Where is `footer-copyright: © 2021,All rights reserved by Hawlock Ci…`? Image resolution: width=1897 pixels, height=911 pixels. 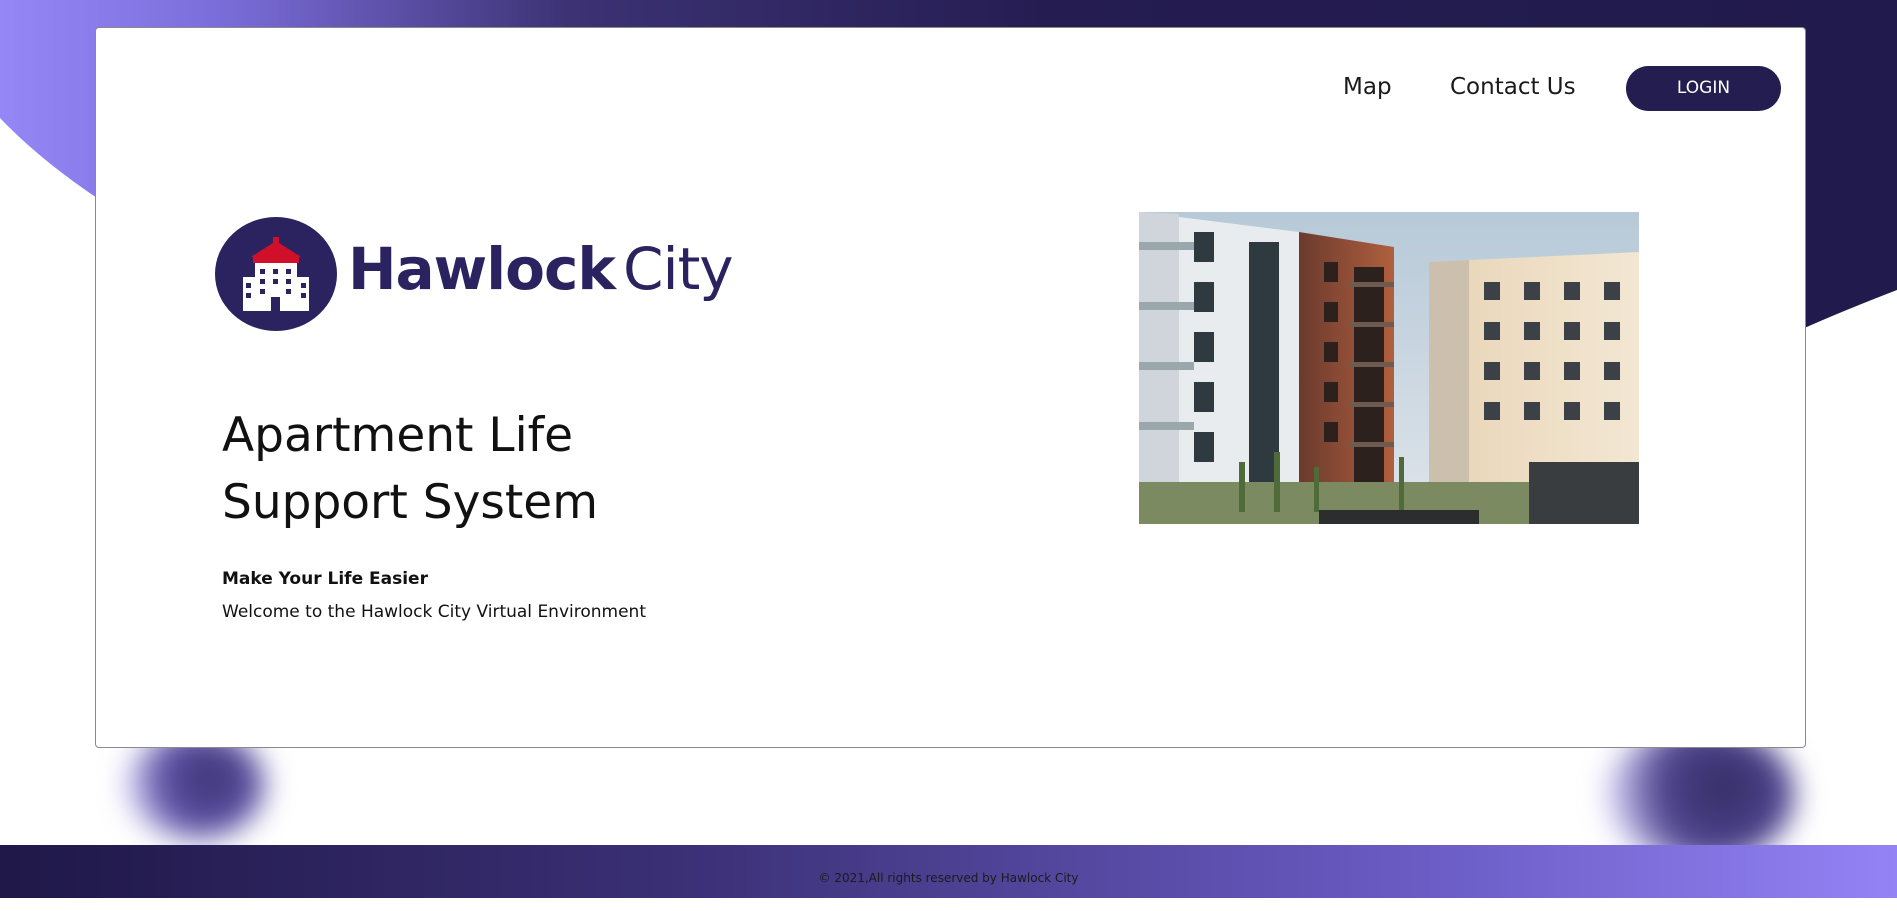
footer-copyright: © 2021,All rights reserved by Hawlock Ci… is located at coordinates (948, 878).